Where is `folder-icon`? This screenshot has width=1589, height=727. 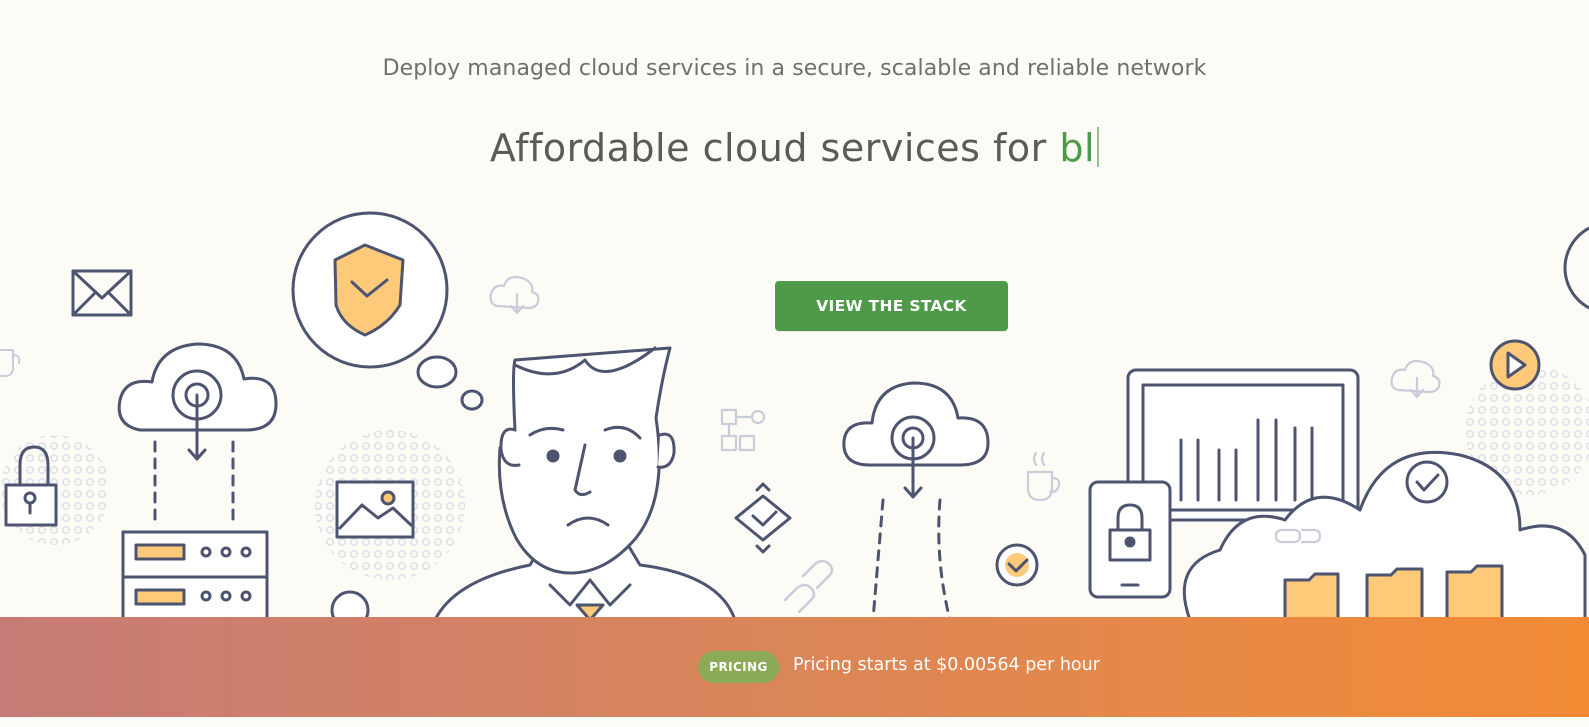 folder-icon is located at coordinates (1393, 592).